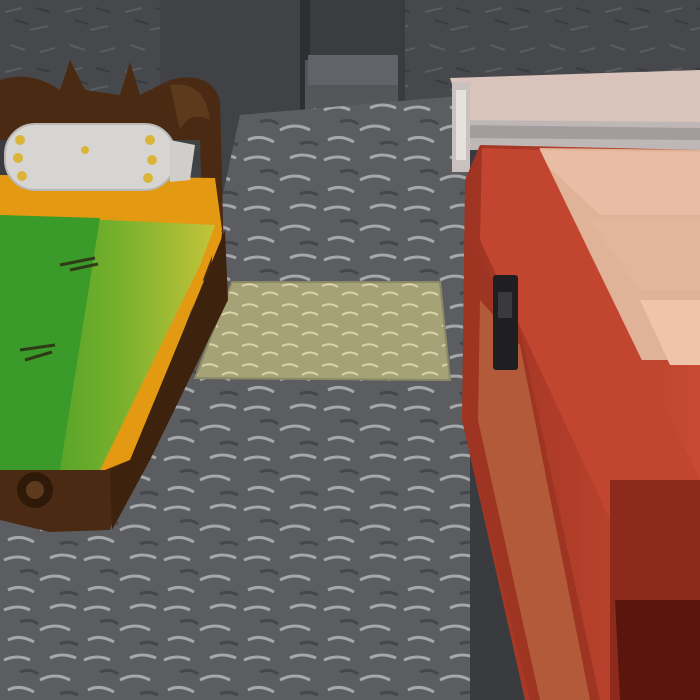 The width and height of the screenshot is (700, 700). Describe the element at coordinates (505, 322) in the screenshot. I see `chest-latch-icon` at that location.